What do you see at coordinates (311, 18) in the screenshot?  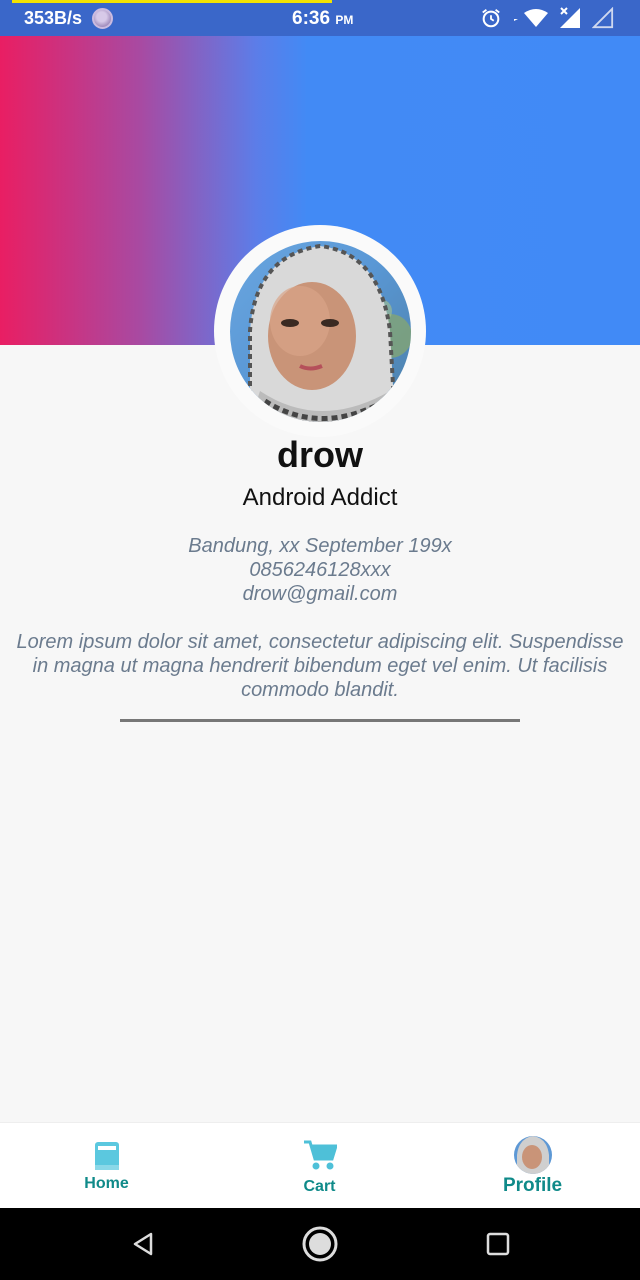 I see `clock-time: 6:36` at bounding box center [311, 18].